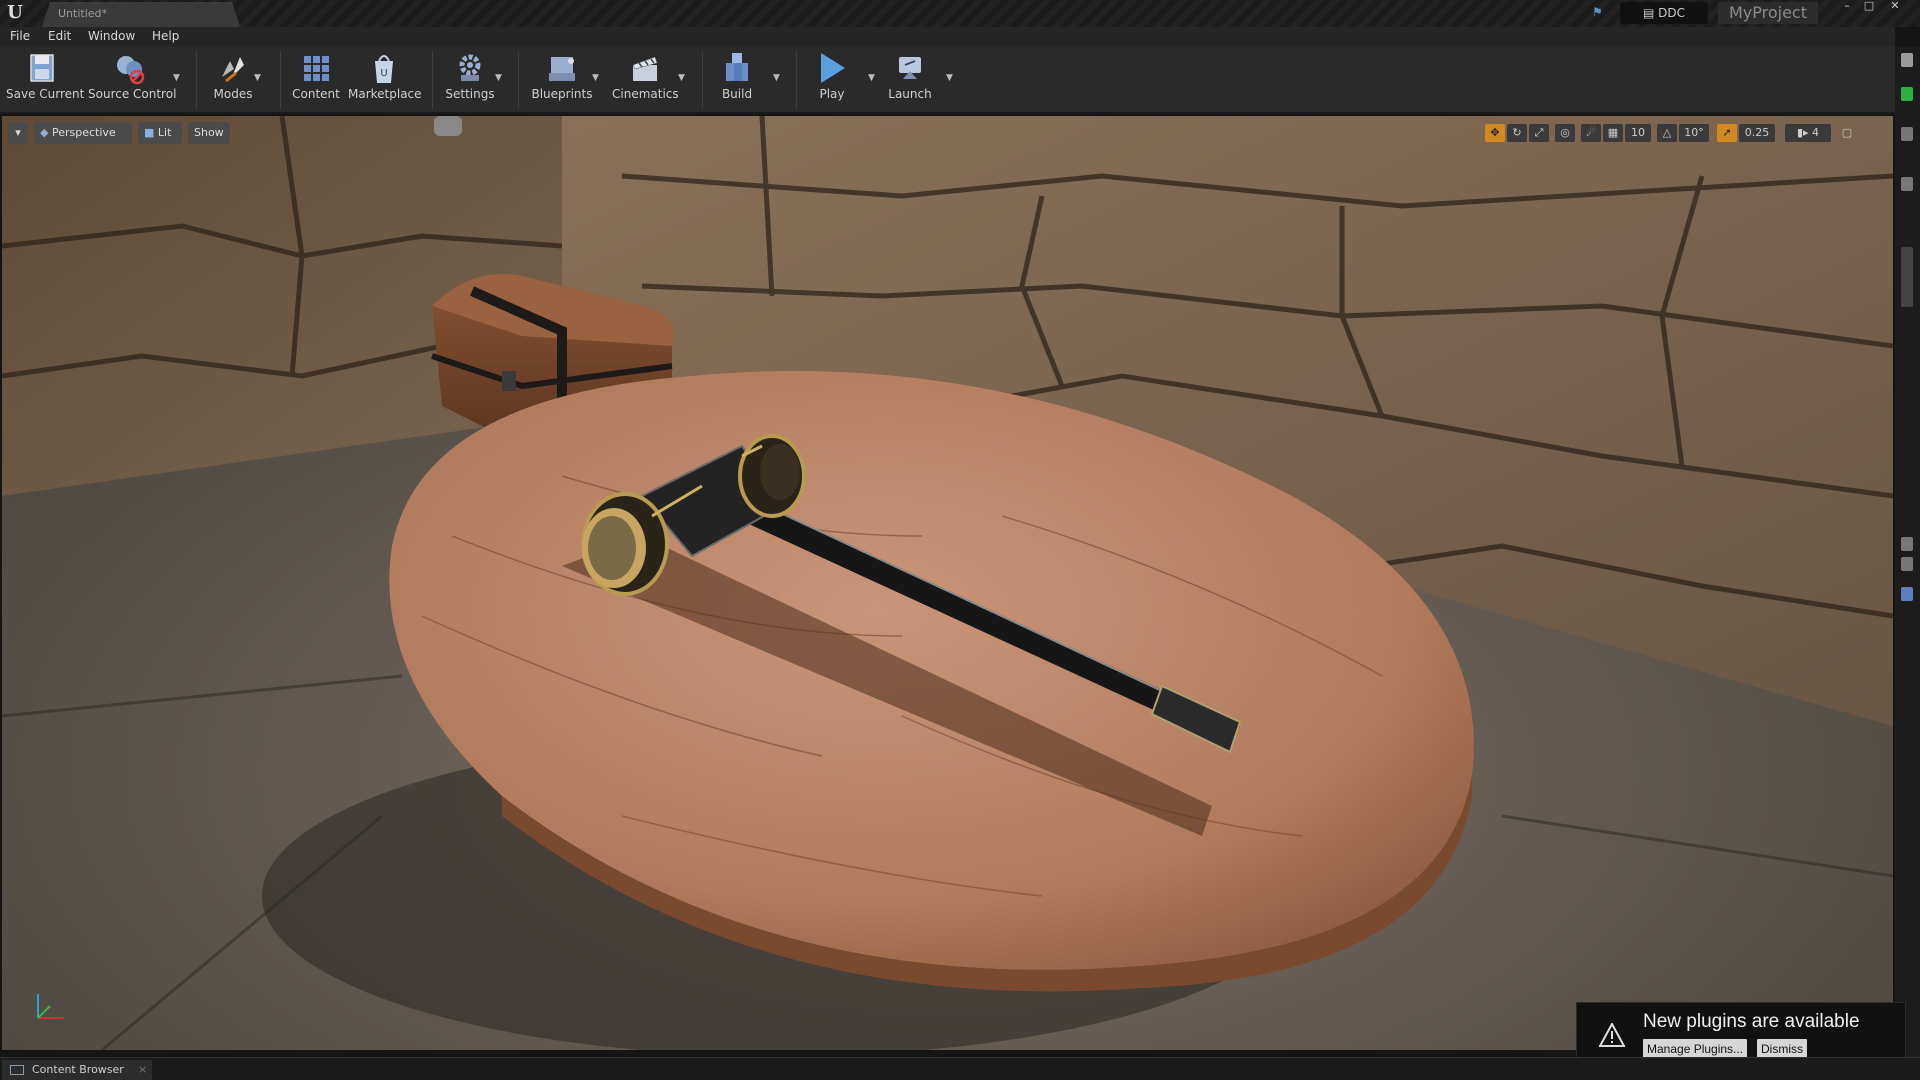  What do you see at coordinates (1671, 13) in the screenshot?
I see `ddc-label: DDC` at bounding box center [1671, 13].